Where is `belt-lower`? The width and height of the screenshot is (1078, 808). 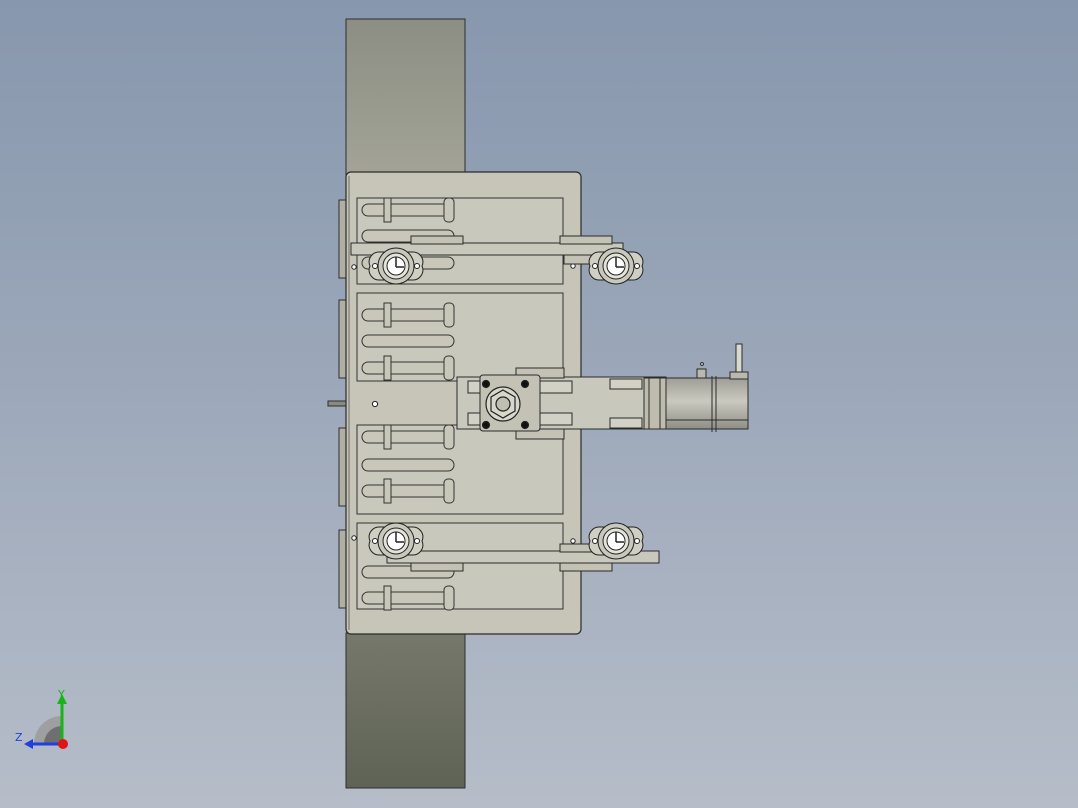
belt-lower is located at coordinates (405, 710).